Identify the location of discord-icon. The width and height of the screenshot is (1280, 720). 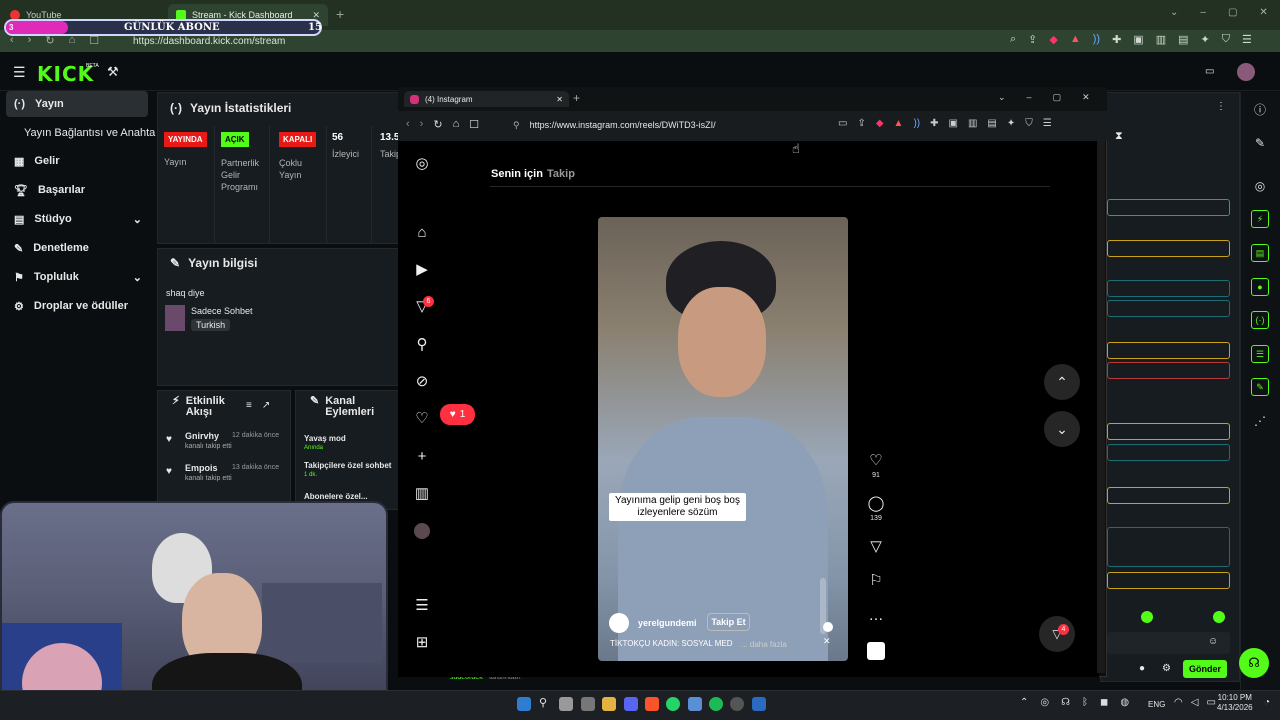
(631, 704).